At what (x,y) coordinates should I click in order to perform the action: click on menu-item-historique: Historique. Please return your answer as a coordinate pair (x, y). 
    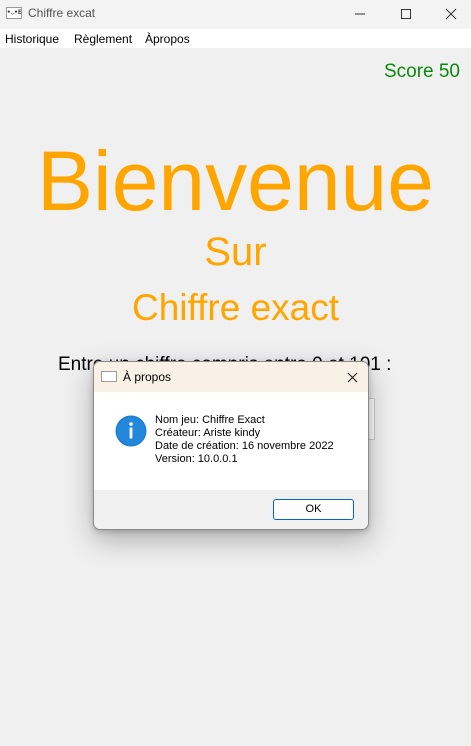
    Looking at the image, I should click on (32, 39).